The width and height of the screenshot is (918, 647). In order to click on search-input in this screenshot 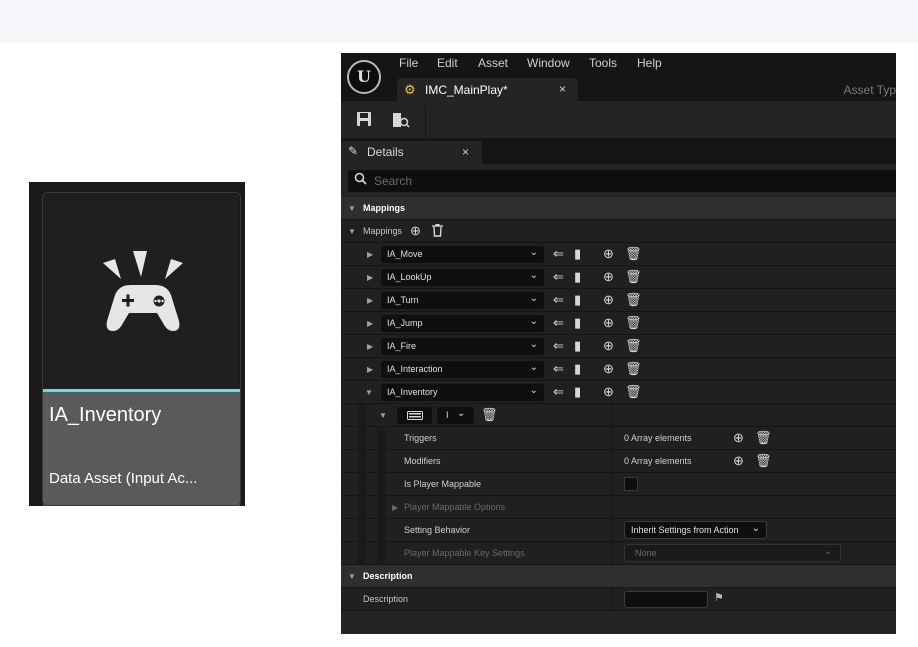, I will do `click(624, 181)`.